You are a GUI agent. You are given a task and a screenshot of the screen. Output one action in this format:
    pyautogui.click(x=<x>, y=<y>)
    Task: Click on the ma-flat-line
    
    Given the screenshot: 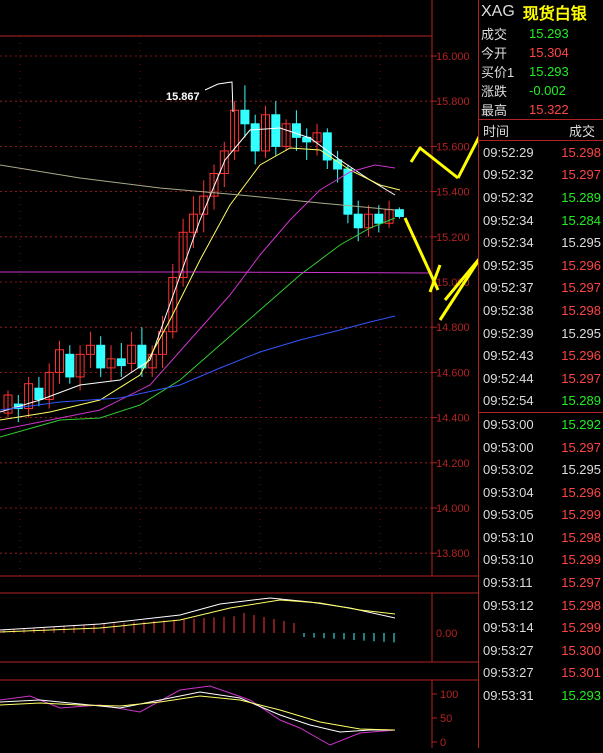 What is the action you would take?
    pyautogui.click(x=215, y=272)
    